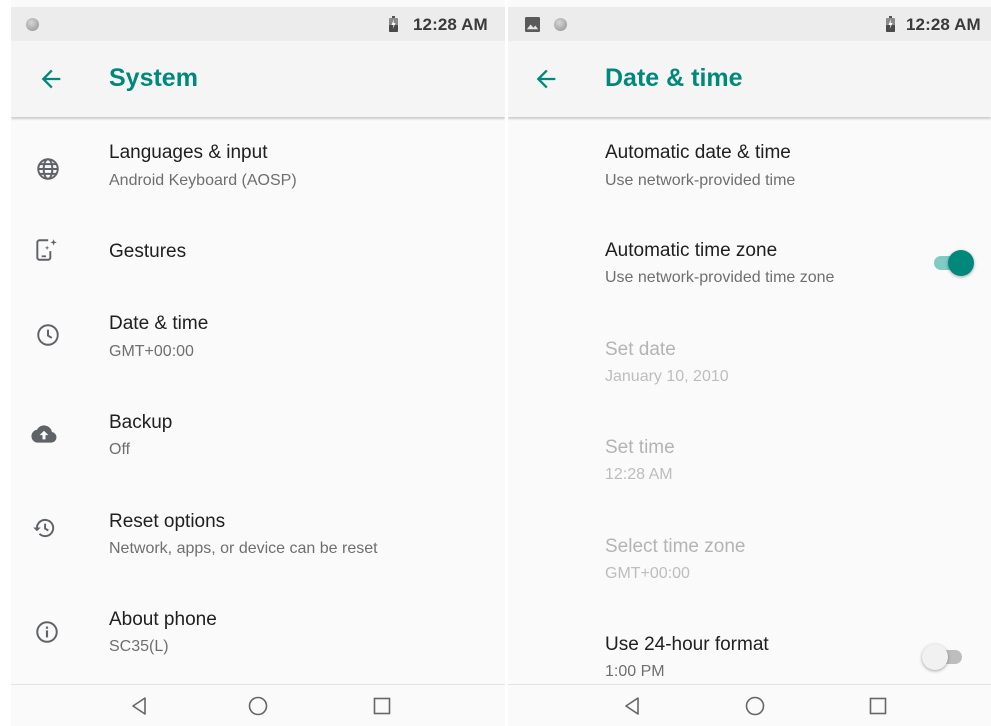 This screenshot has height=726, width=991. What do you see at coordinates (203, 180) in the screenshot?
I see `item-summary: Android Keyboard (AOSP)` at bounding box center [203, 180].